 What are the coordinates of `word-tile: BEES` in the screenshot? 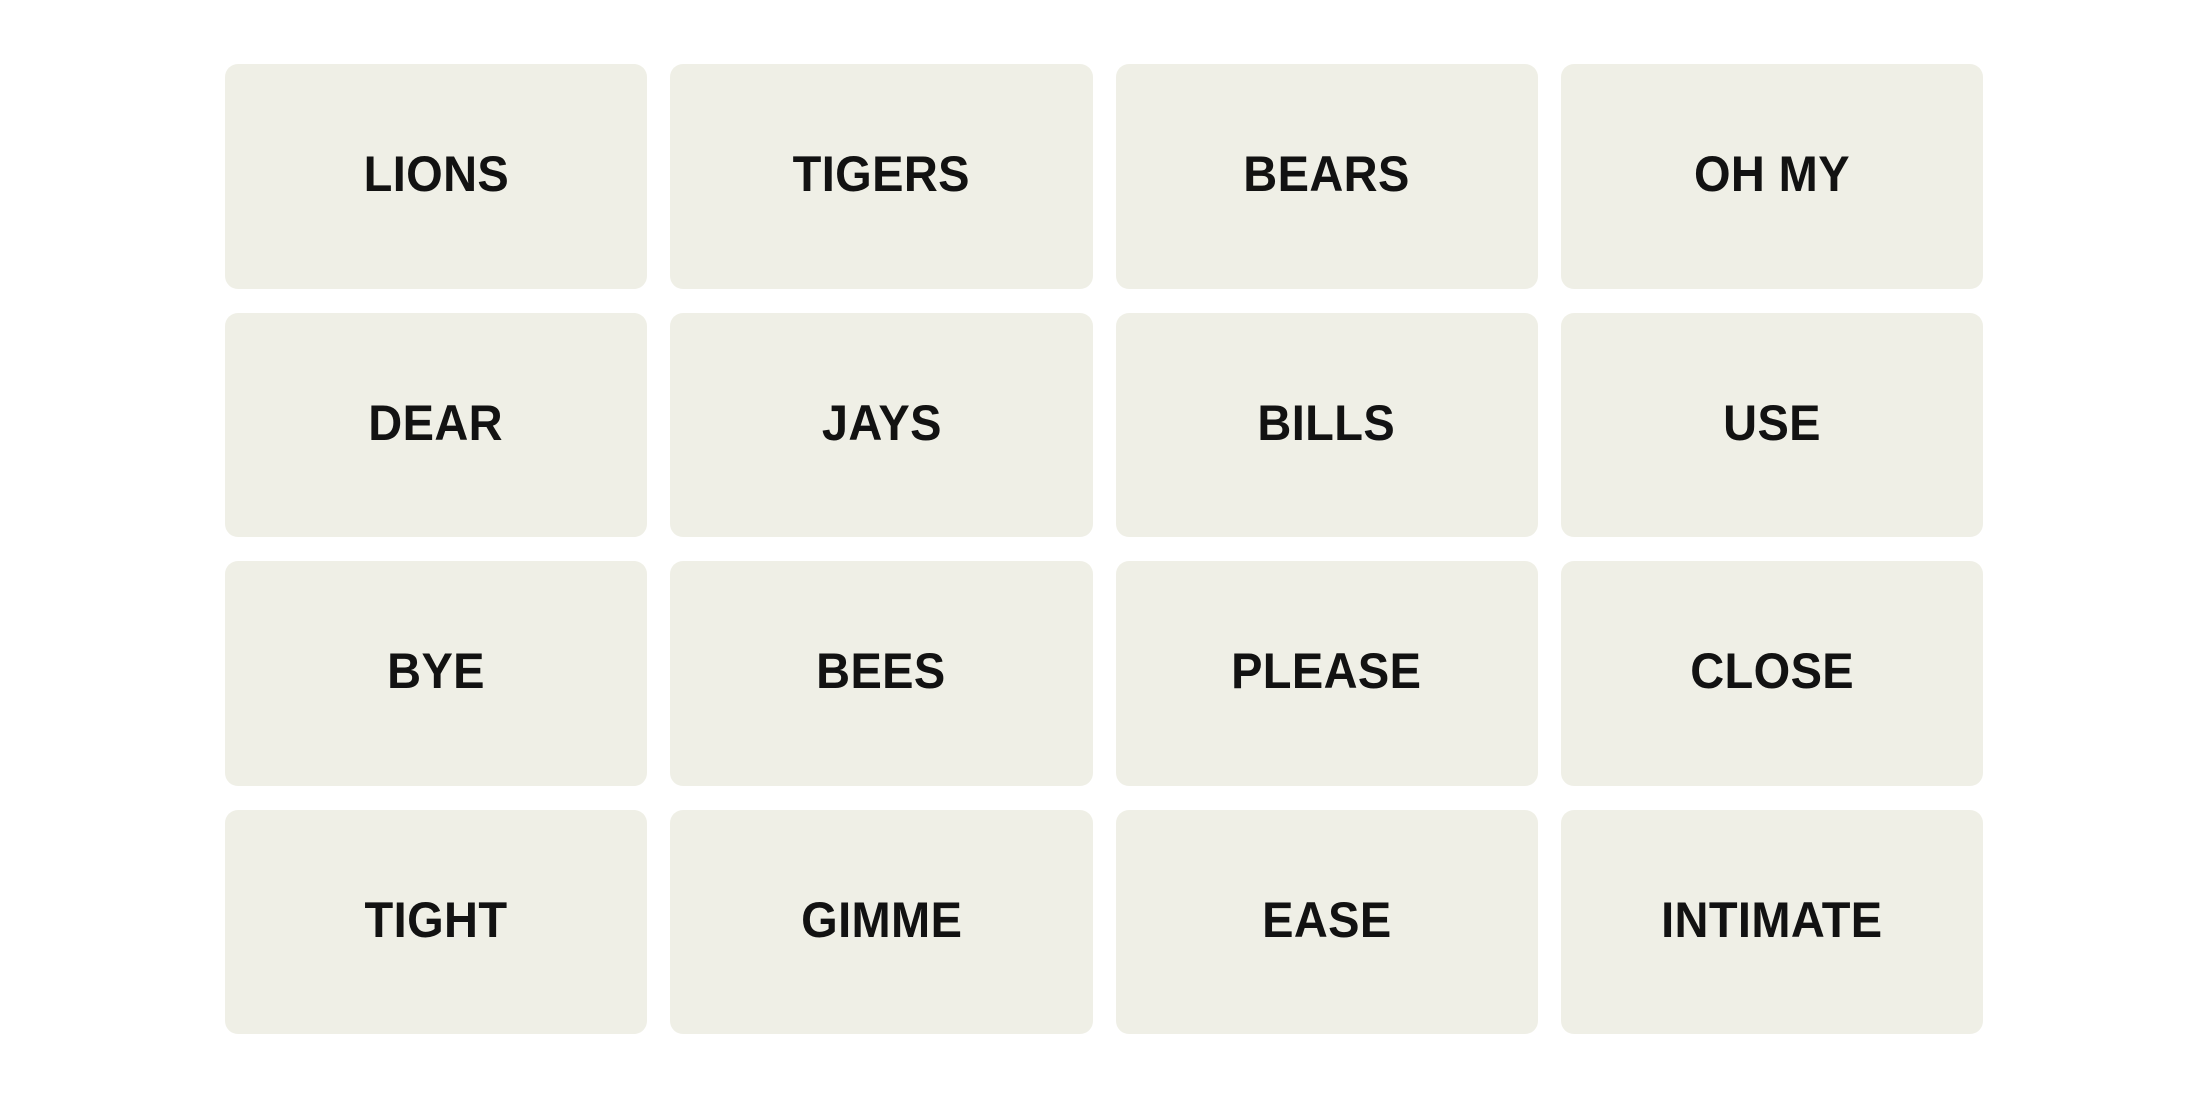 It's located at (881, 673).